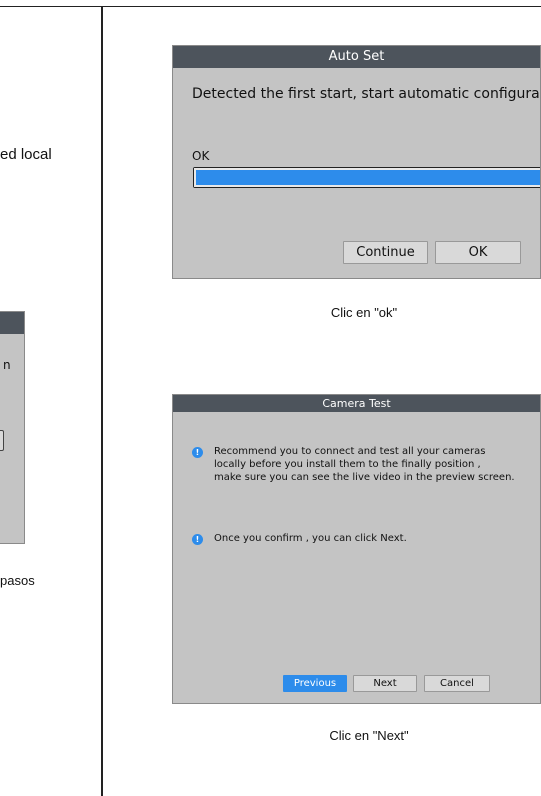 This screenshot has width=541, height=796. I want to click on next-button: Next, so click(385, 683).